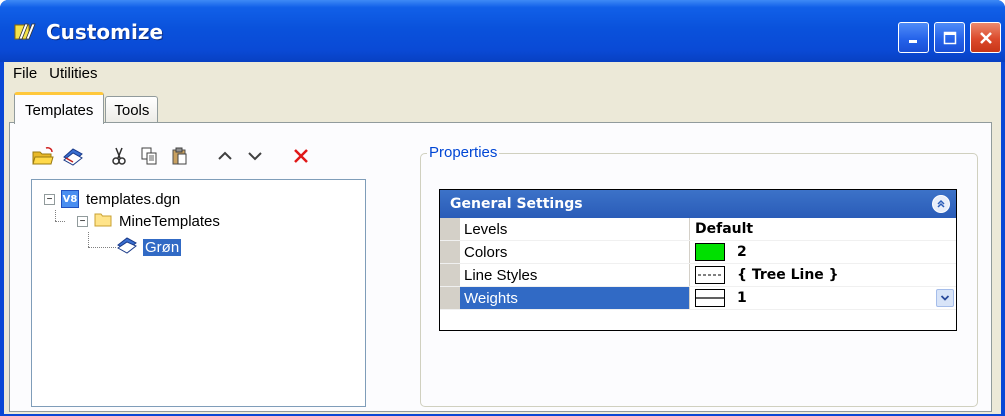 The width and height of the screenshot is (1005, 416). I want to click on property-name: Weights, so click(575, 298).